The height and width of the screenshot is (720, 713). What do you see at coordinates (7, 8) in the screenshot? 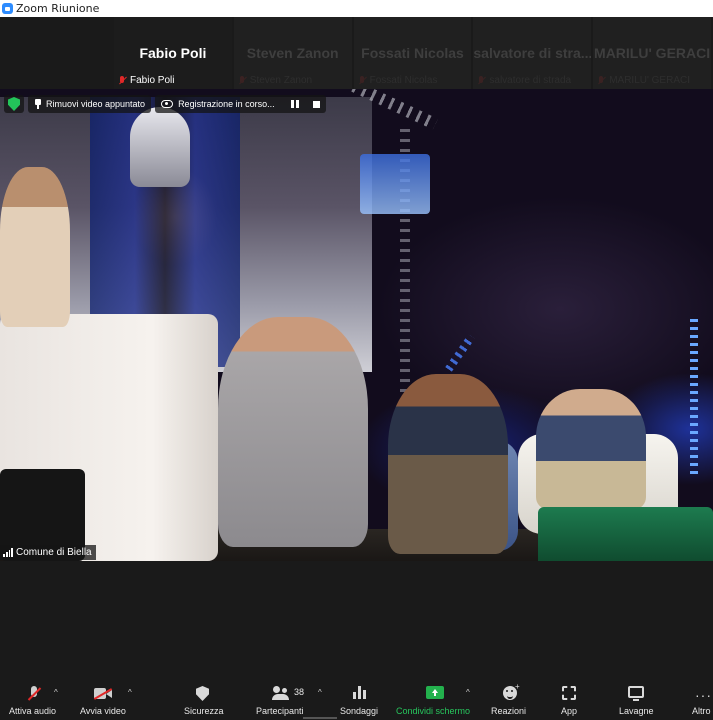
I see `zoom-app-icon` at bounding box center [7, 8].